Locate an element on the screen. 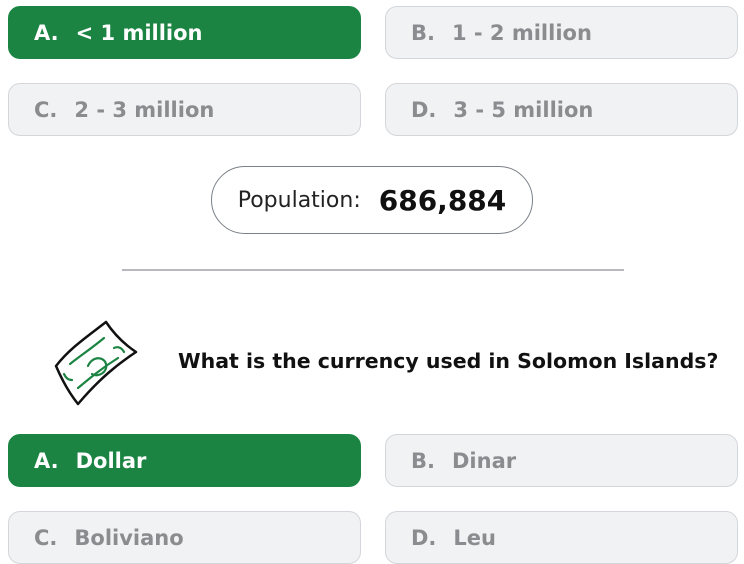 The width and height of the screenshot is (744, 564). option-text: Dinar is located at coordinates (484, 460).